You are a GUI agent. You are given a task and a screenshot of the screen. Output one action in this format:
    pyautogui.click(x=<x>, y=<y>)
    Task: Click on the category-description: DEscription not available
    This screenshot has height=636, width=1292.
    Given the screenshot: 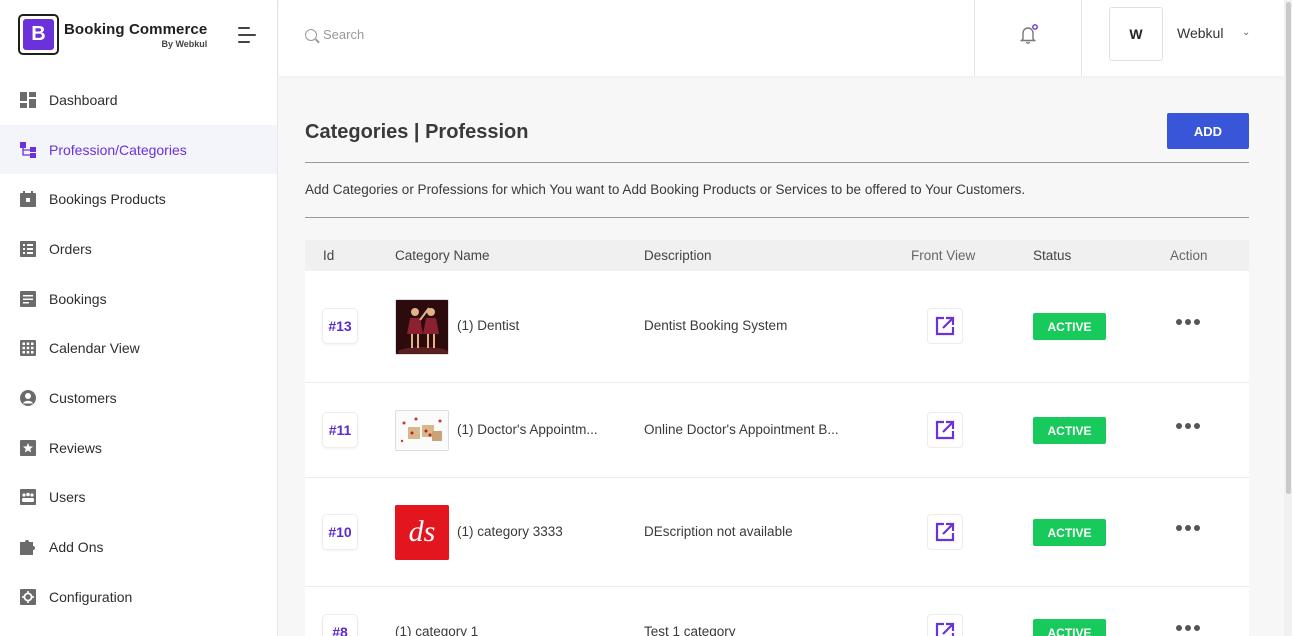 What is the action you would take?
    pyautogui.click(x=718, y=531)
    